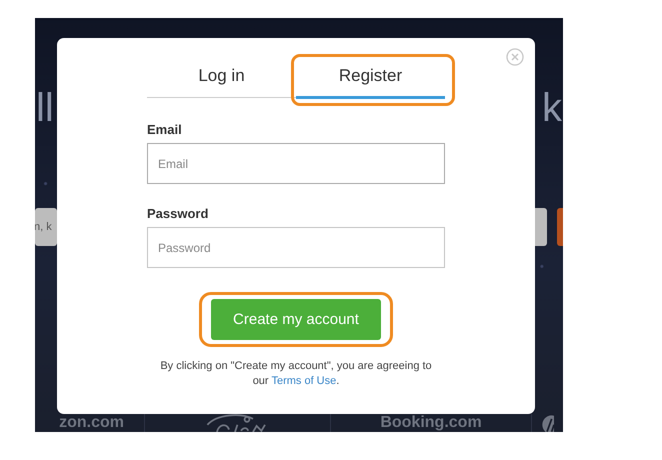 This screenshot has height=460, width=662. What do you see at coordinates (547, 423) in the screenshot?
I see `round-logo-icon` at bounding box center [547, 423].